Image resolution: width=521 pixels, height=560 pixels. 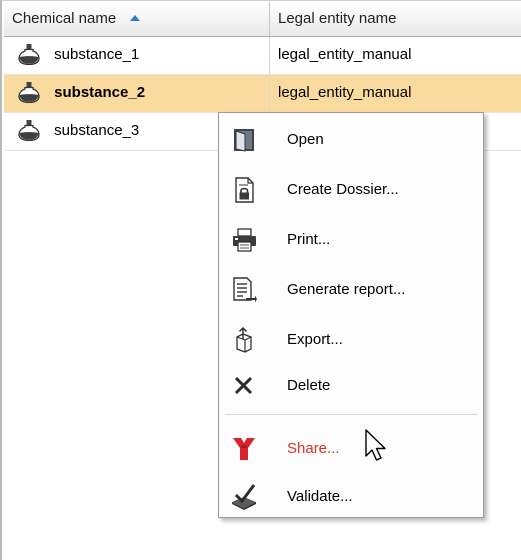 What do you see at coordinates (244, 190) in the screenshot?
I see `dossier-lock-icon` at bounding box center [244, 190].